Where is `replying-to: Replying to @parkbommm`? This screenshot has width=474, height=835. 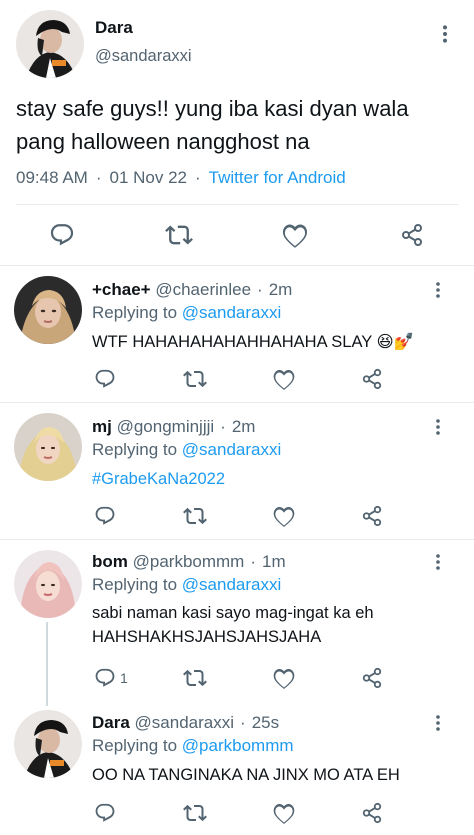
replying-to: Replying to @parkbommm is located at coordinates (193, 746).